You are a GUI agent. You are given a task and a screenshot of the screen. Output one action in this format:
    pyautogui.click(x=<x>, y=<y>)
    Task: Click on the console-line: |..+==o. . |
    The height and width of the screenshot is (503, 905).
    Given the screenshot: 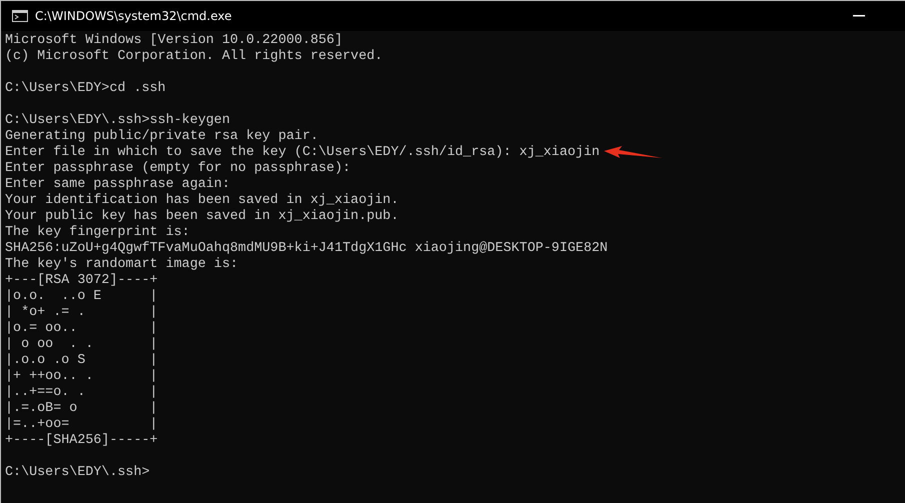 What is the action you would take?
    pyautogui.click(x=81, y=393)
    